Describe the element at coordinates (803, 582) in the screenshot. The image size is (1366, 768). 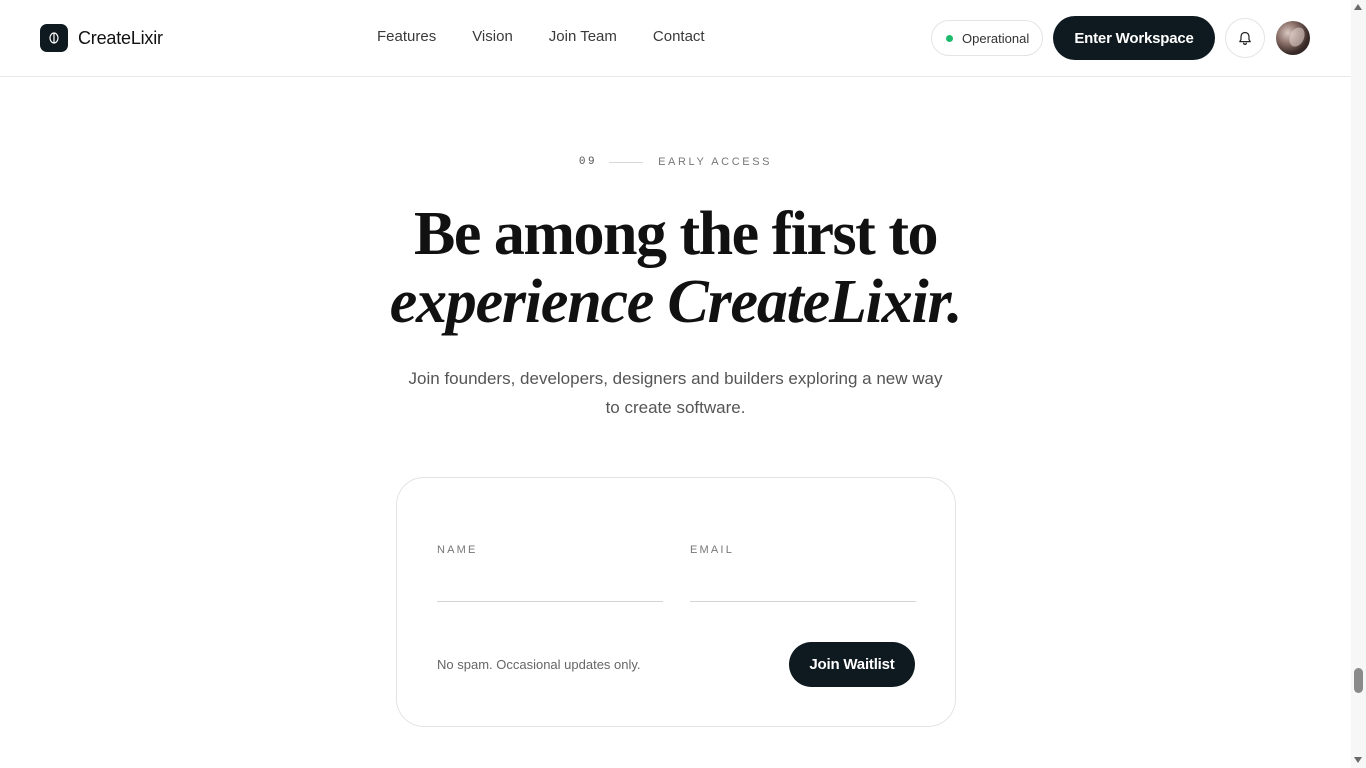
I see `email-field` at that location.